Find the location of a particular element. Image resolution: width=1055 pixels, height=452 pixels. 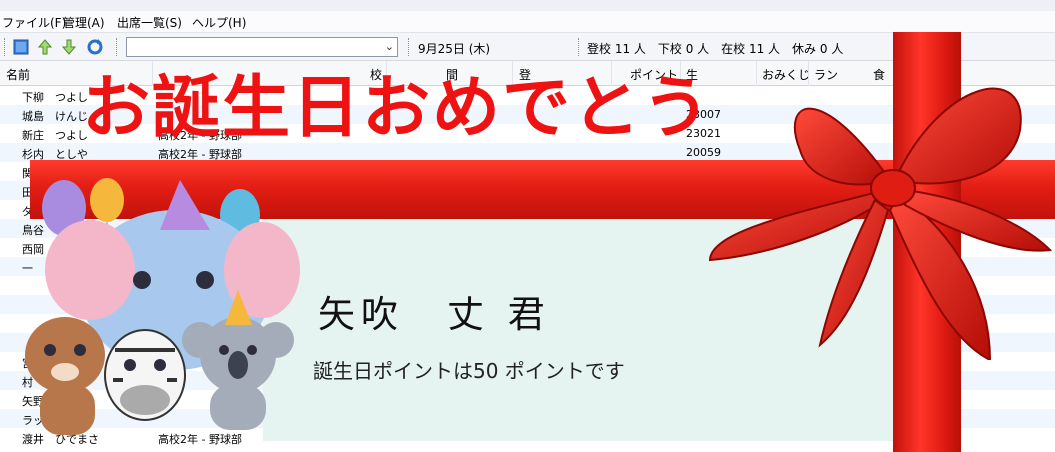

birthday-points-message: 誕生日ポイントは50 ポイントです is located at coordinates (469, 371).